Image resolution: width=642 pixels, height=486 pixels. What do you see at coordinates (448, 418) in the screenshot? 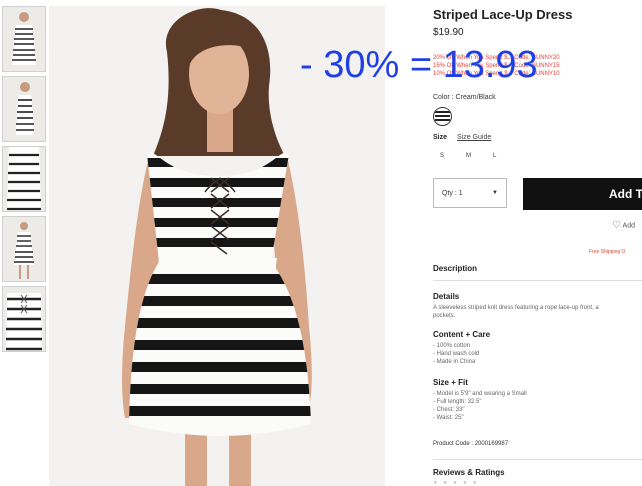
I see `fit-line: - Waist: 25"` at bounding box center [448, 418].